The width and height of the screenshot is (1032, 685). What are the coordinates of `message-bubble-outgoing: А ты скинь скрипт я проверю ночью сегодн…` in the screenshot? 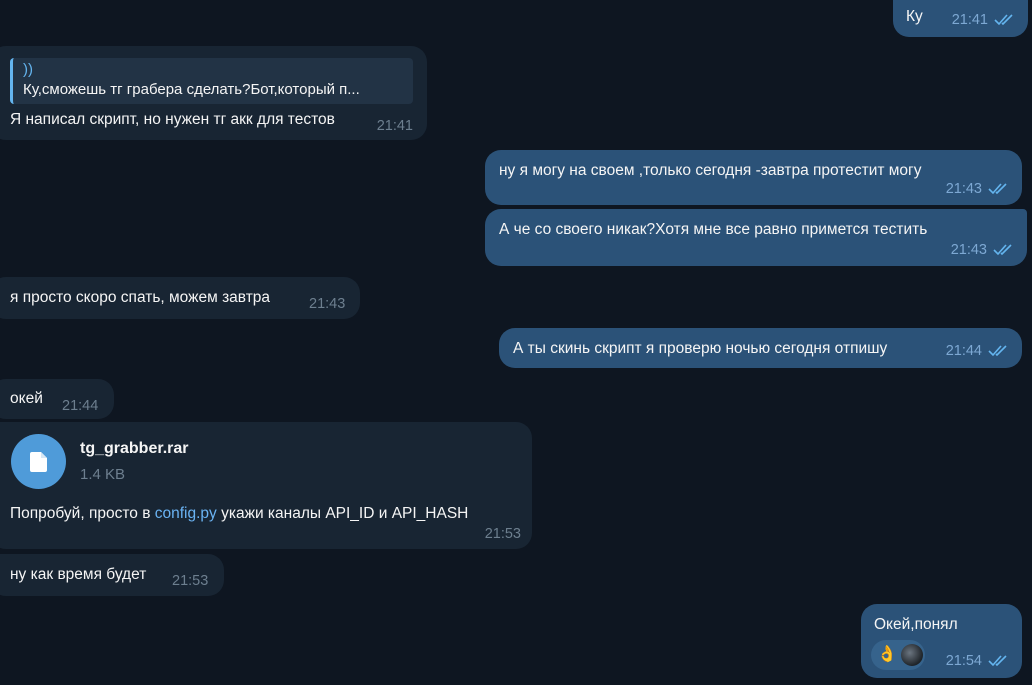 It's located at (760, 348).